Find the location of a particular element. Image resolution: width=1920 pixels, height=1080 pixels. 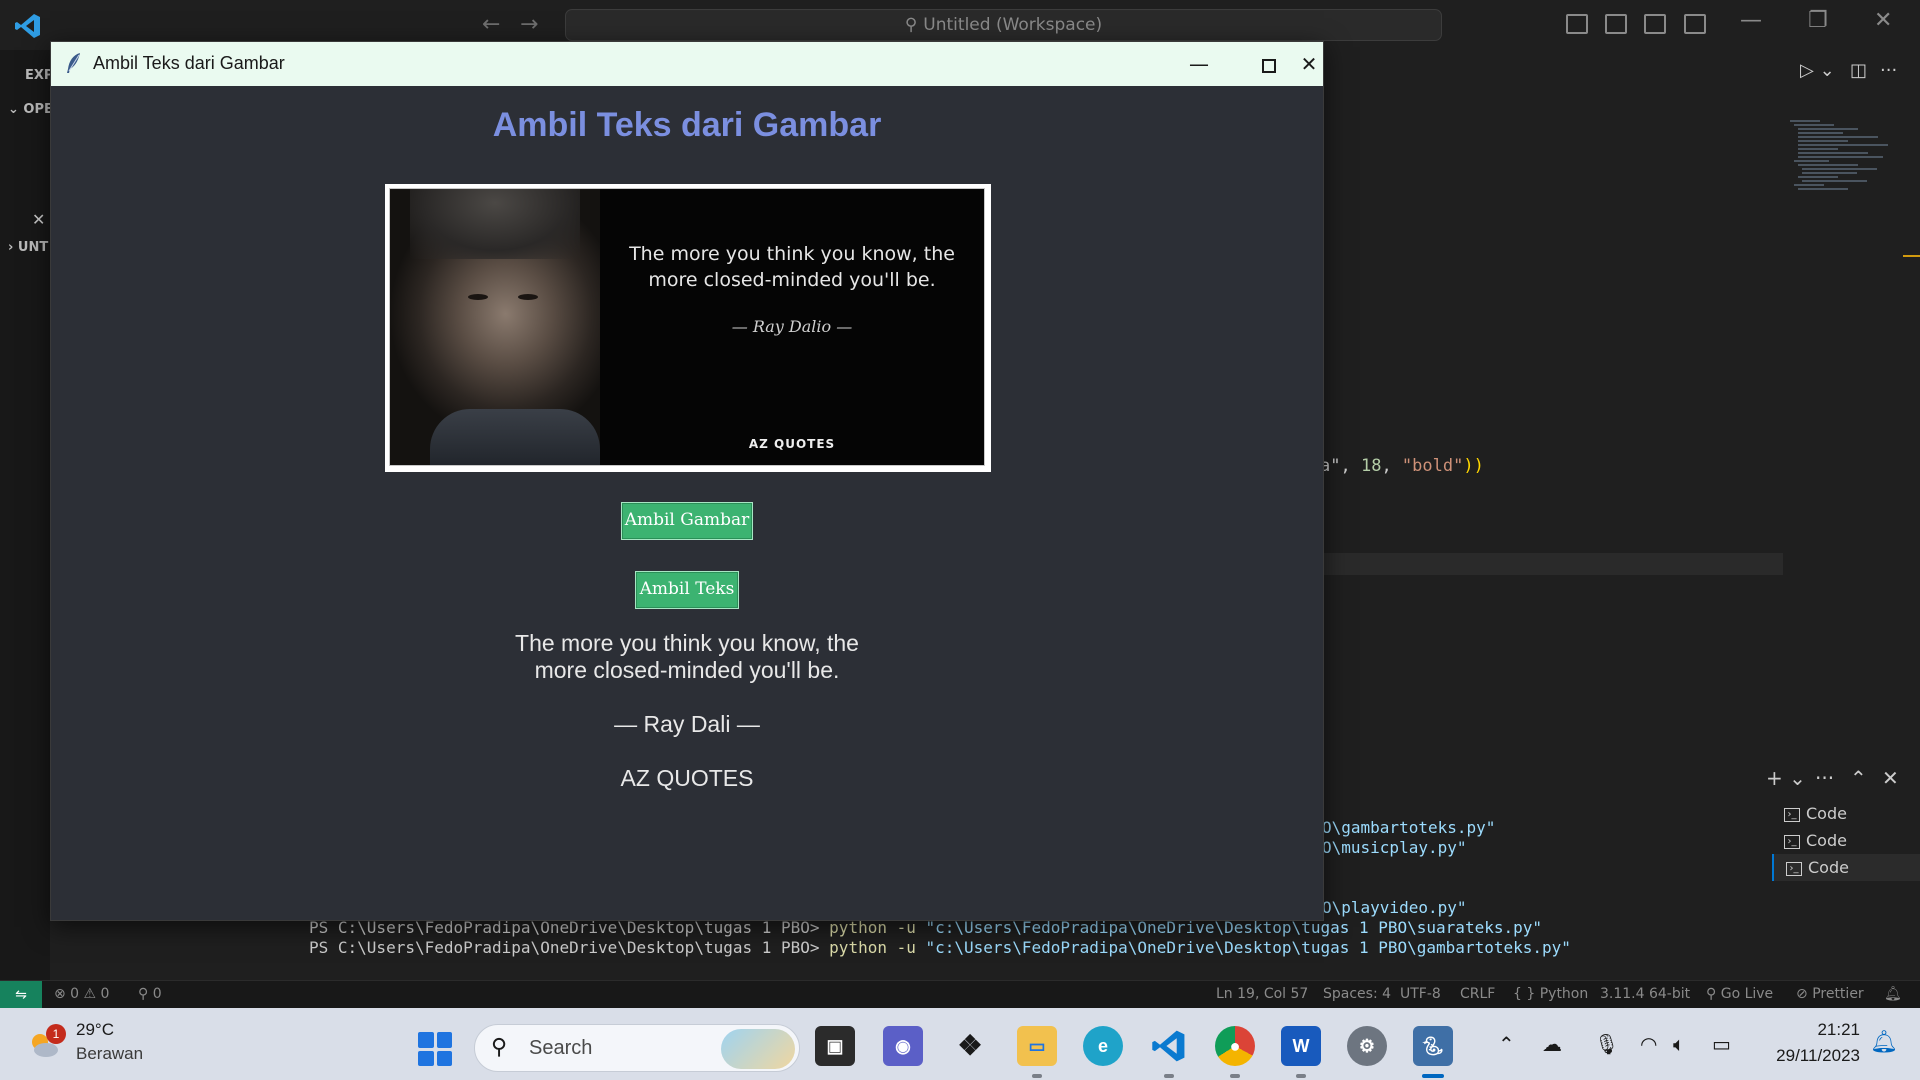

get-image-button: Ambil Gambar is located at coordinates (687, 521).